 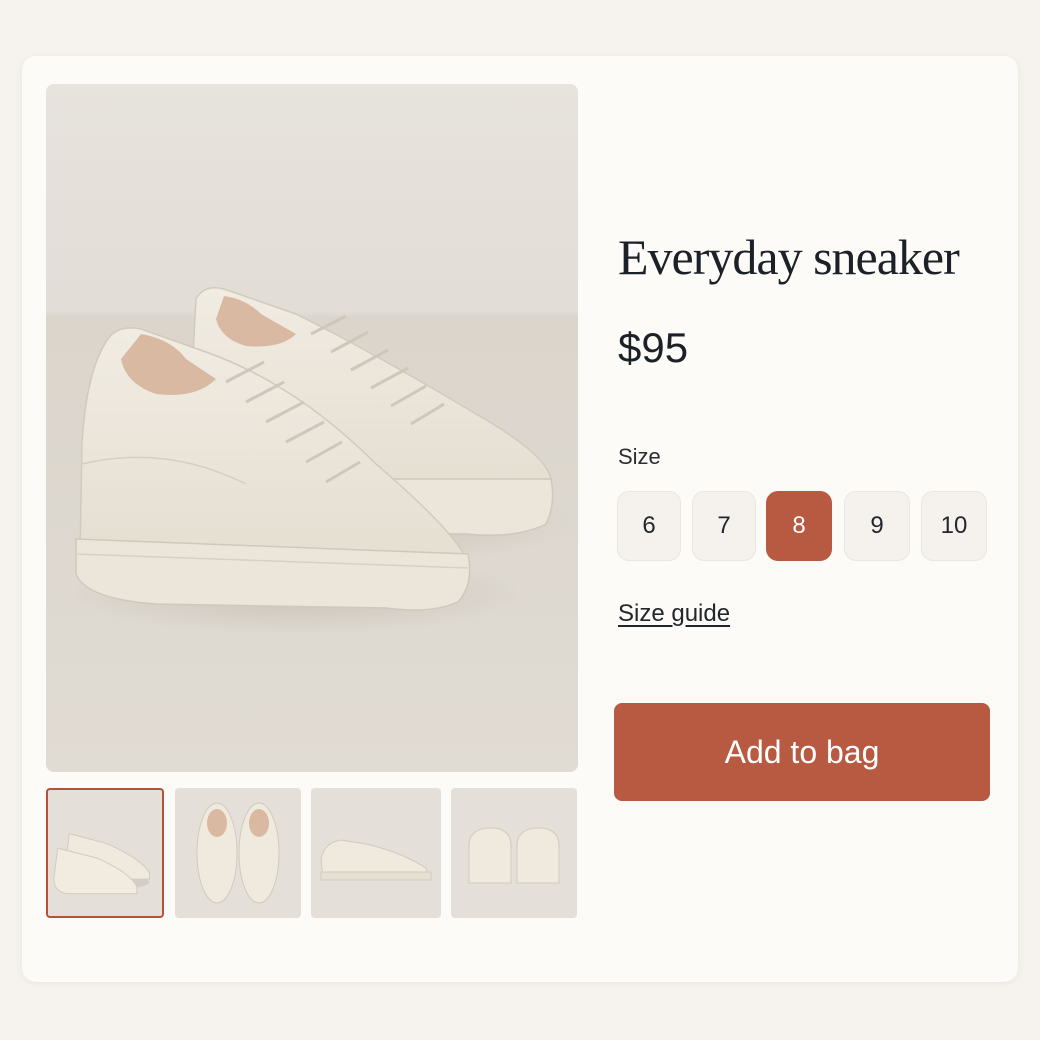 What do you see at coordinates (653, 347) in the screenshot?
I see `product-price: $95` at bounding box center [653, 347].